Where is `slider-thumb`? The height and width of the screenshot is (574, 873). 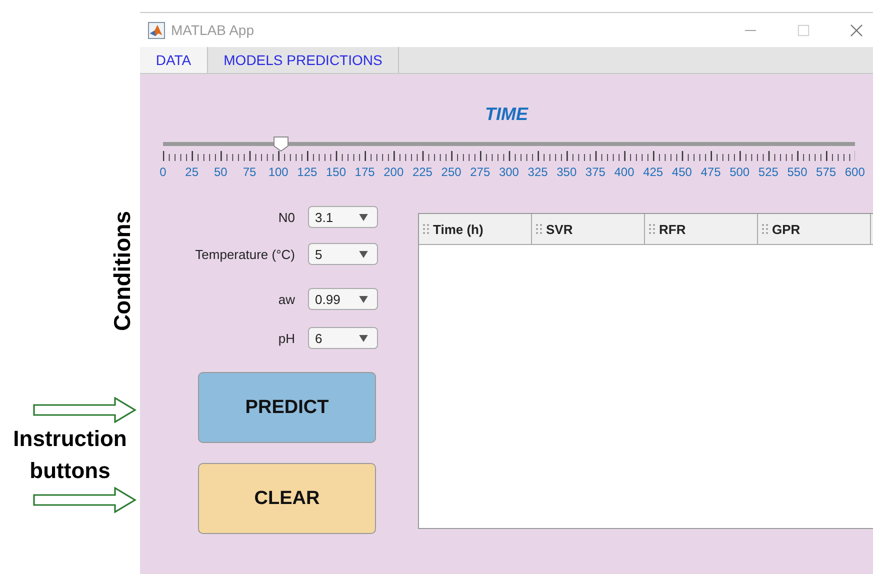 slider-thumb is located at coordinates (281, 144).